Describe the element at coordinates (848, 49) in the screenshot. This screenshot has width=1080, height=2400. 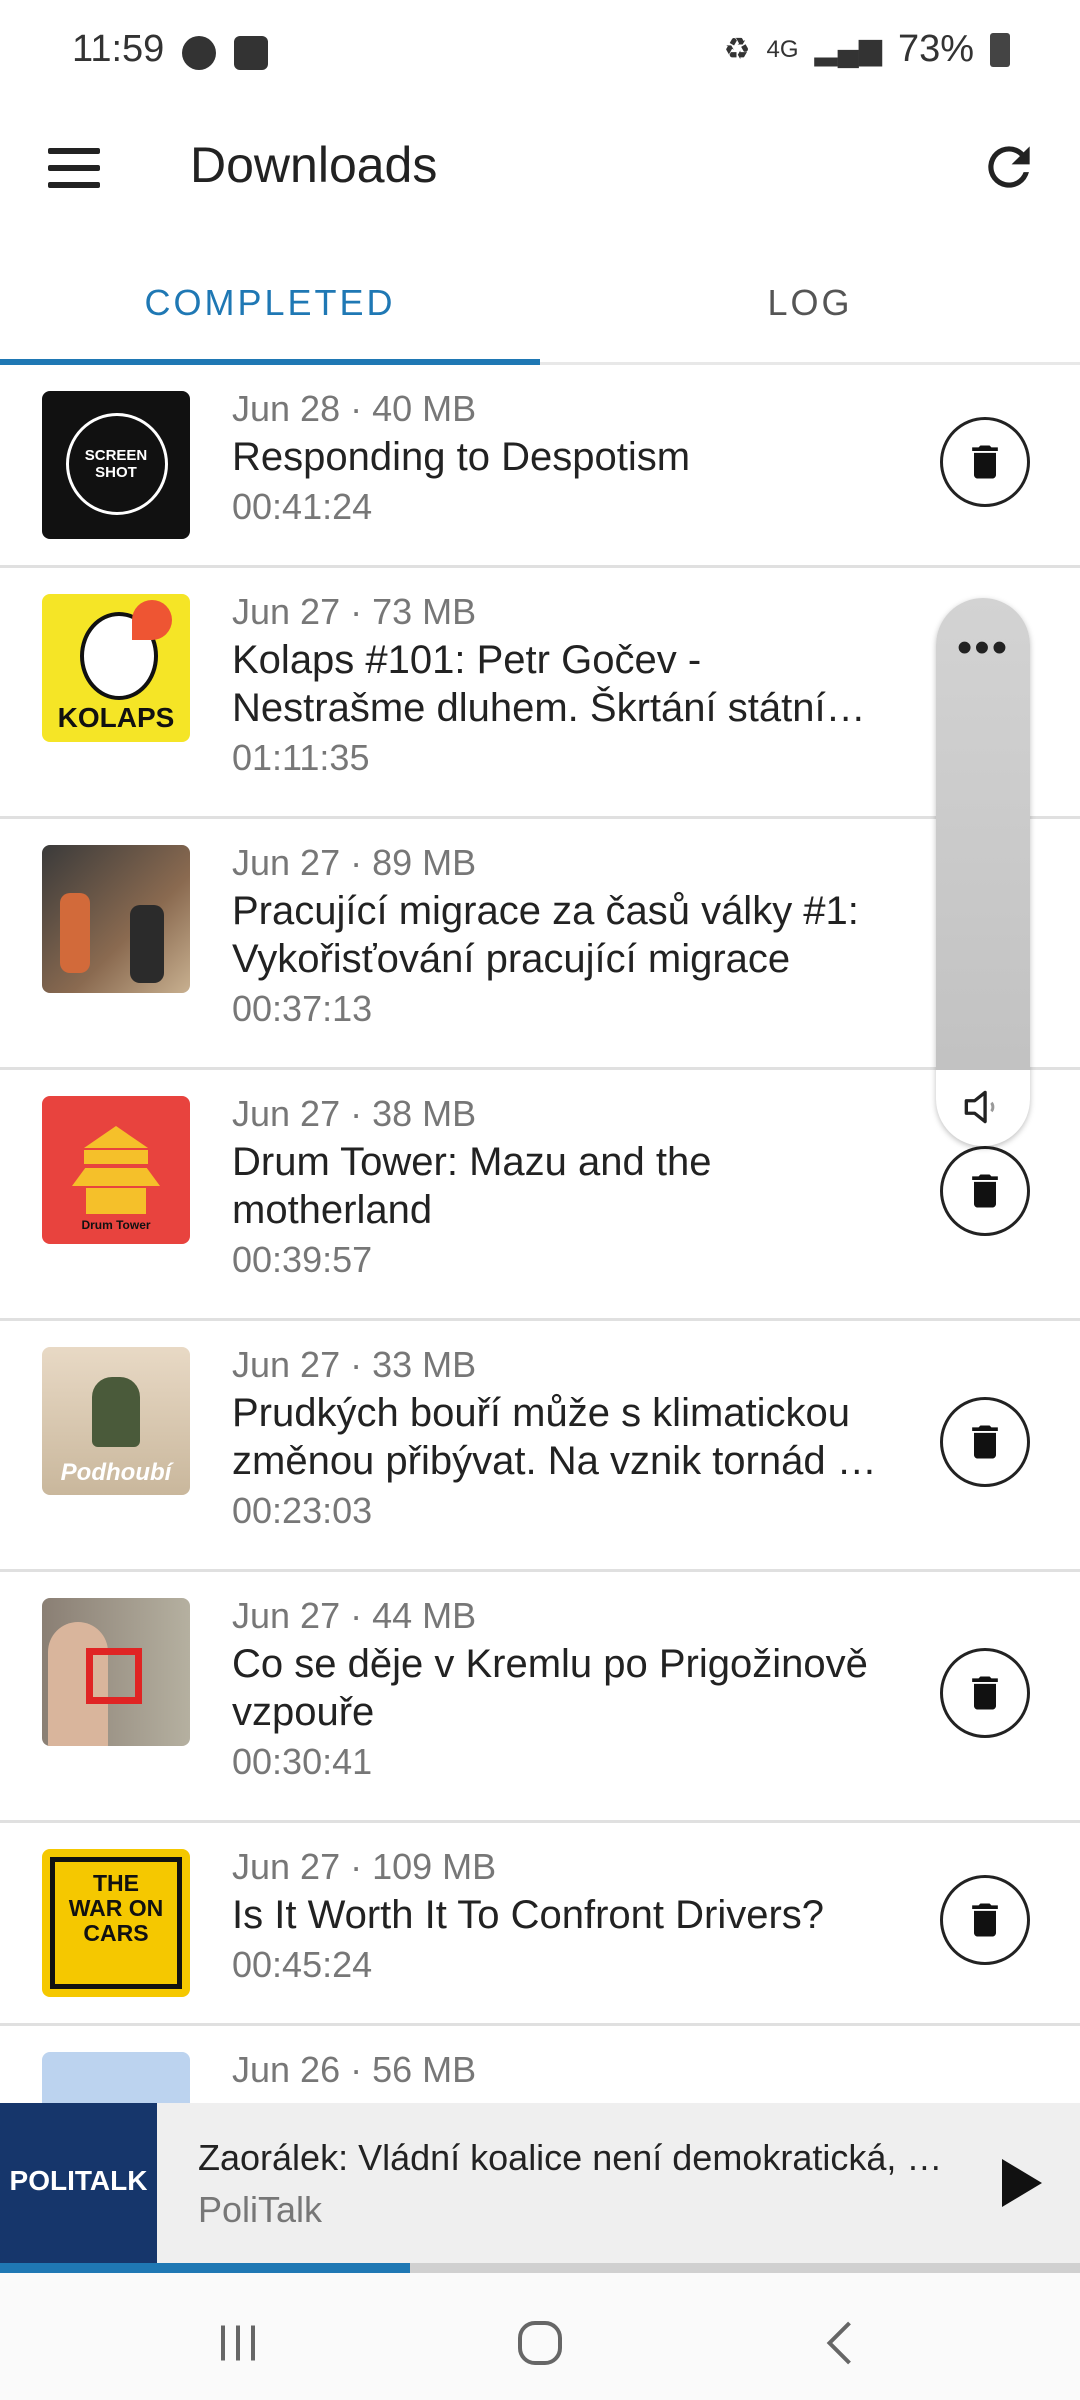
I see `signal-icon: ▂▄▆` at that location.